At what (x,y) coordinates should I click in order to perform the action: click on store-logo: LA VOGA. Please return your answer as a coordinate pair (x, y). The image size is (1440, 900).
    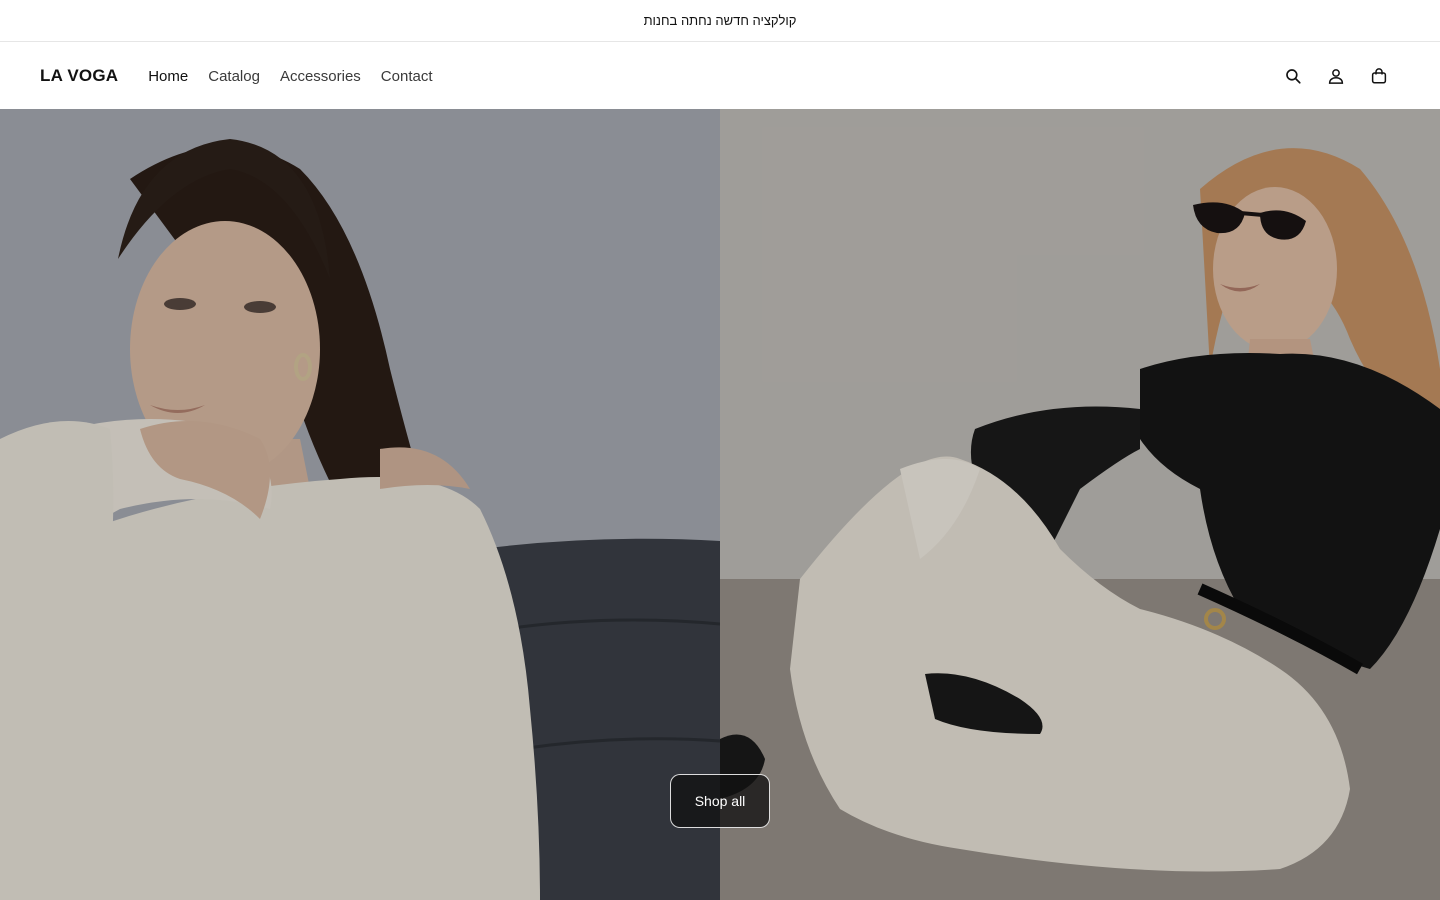
    Looking at the image, I should click on (79, 76).